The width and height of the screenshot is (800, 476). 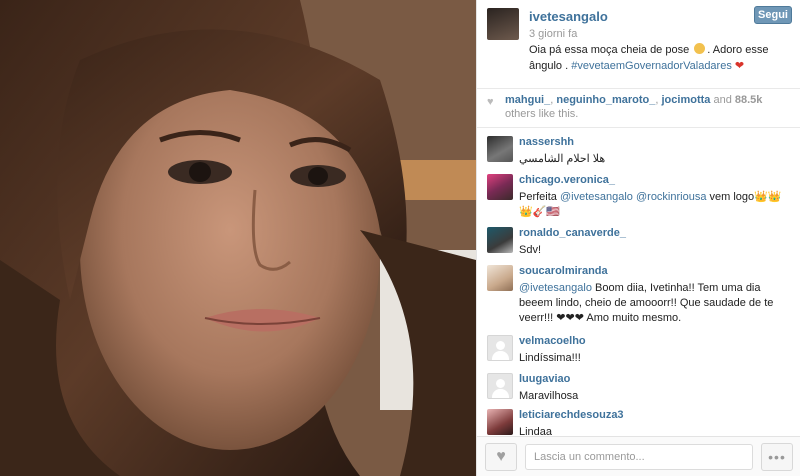 I want to click on follow-button: Segui, so click(x=773, y=15).